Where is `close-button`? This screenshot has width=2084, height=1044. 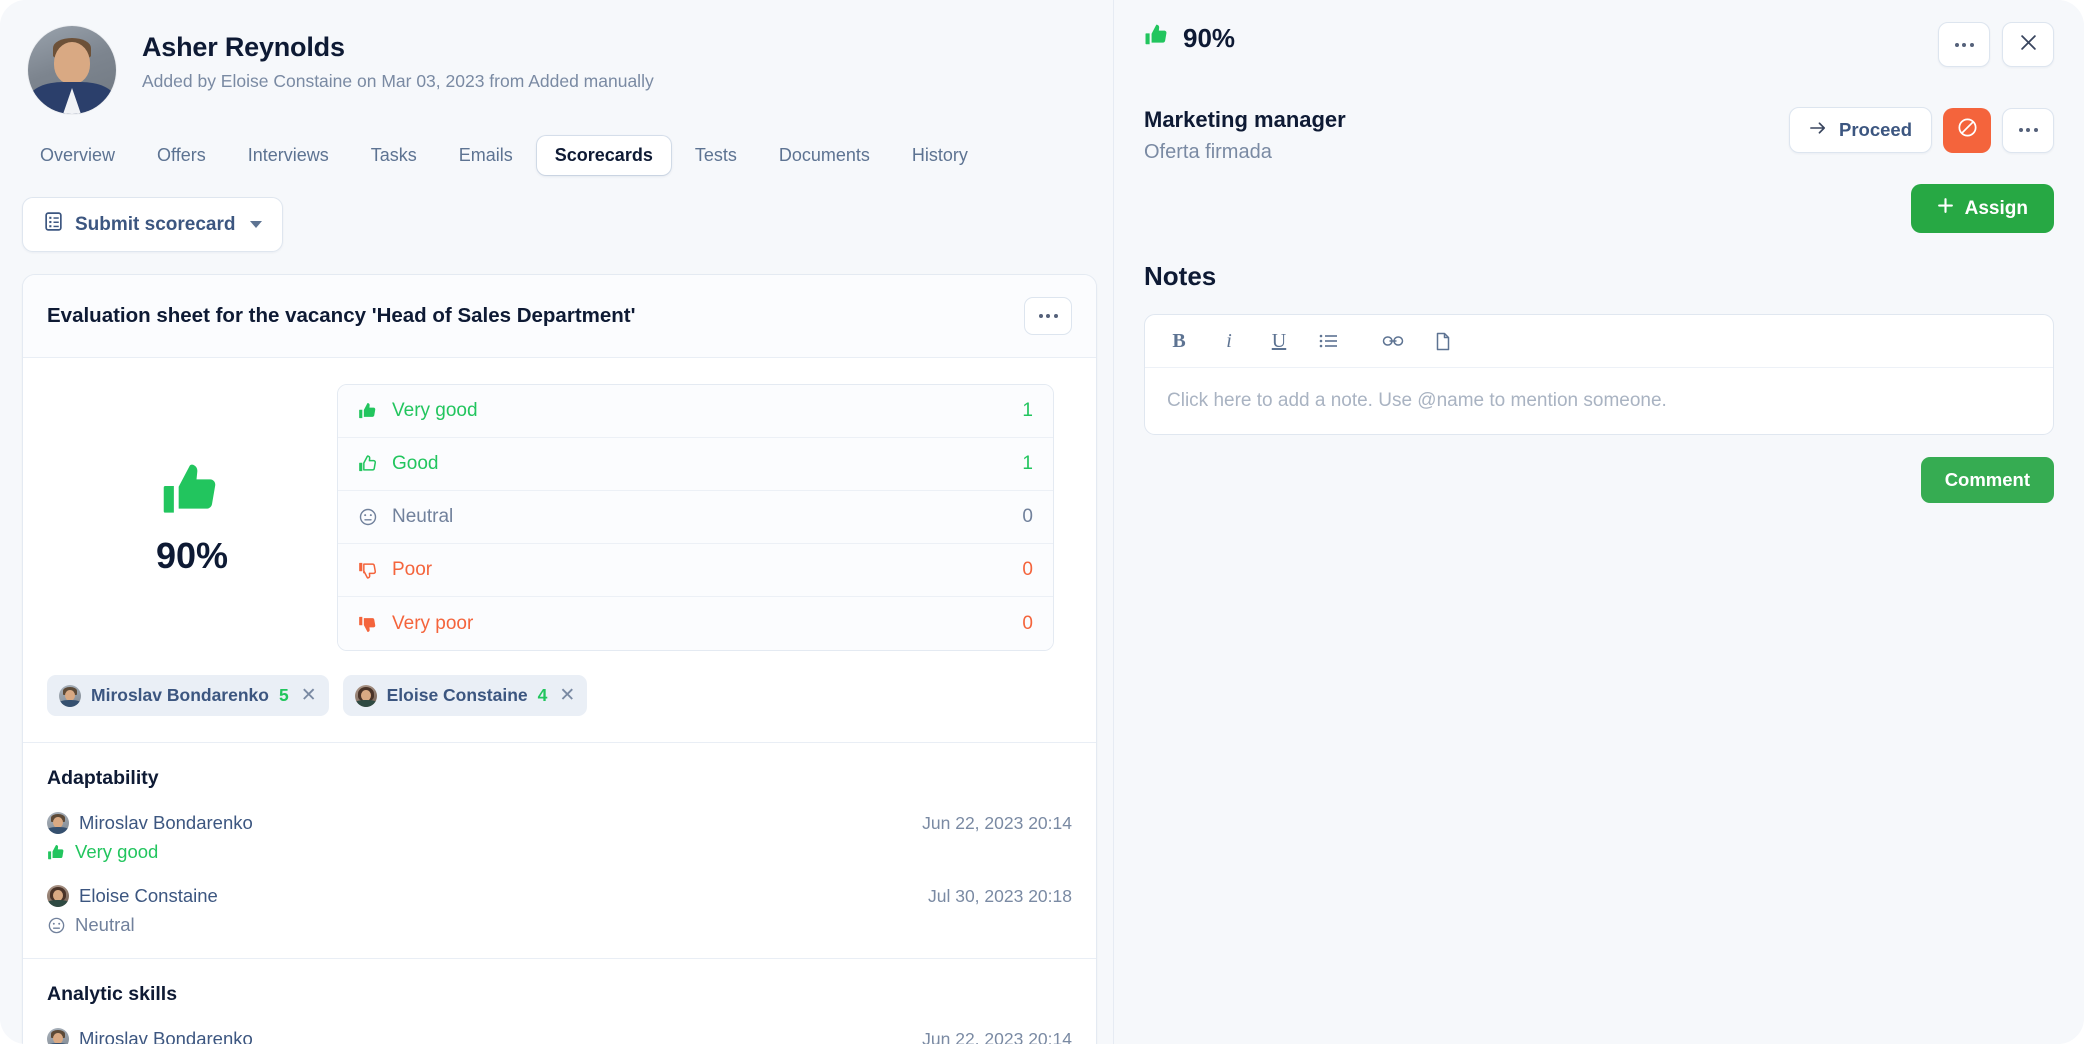
close-button is located at coordinates (2028, 44).